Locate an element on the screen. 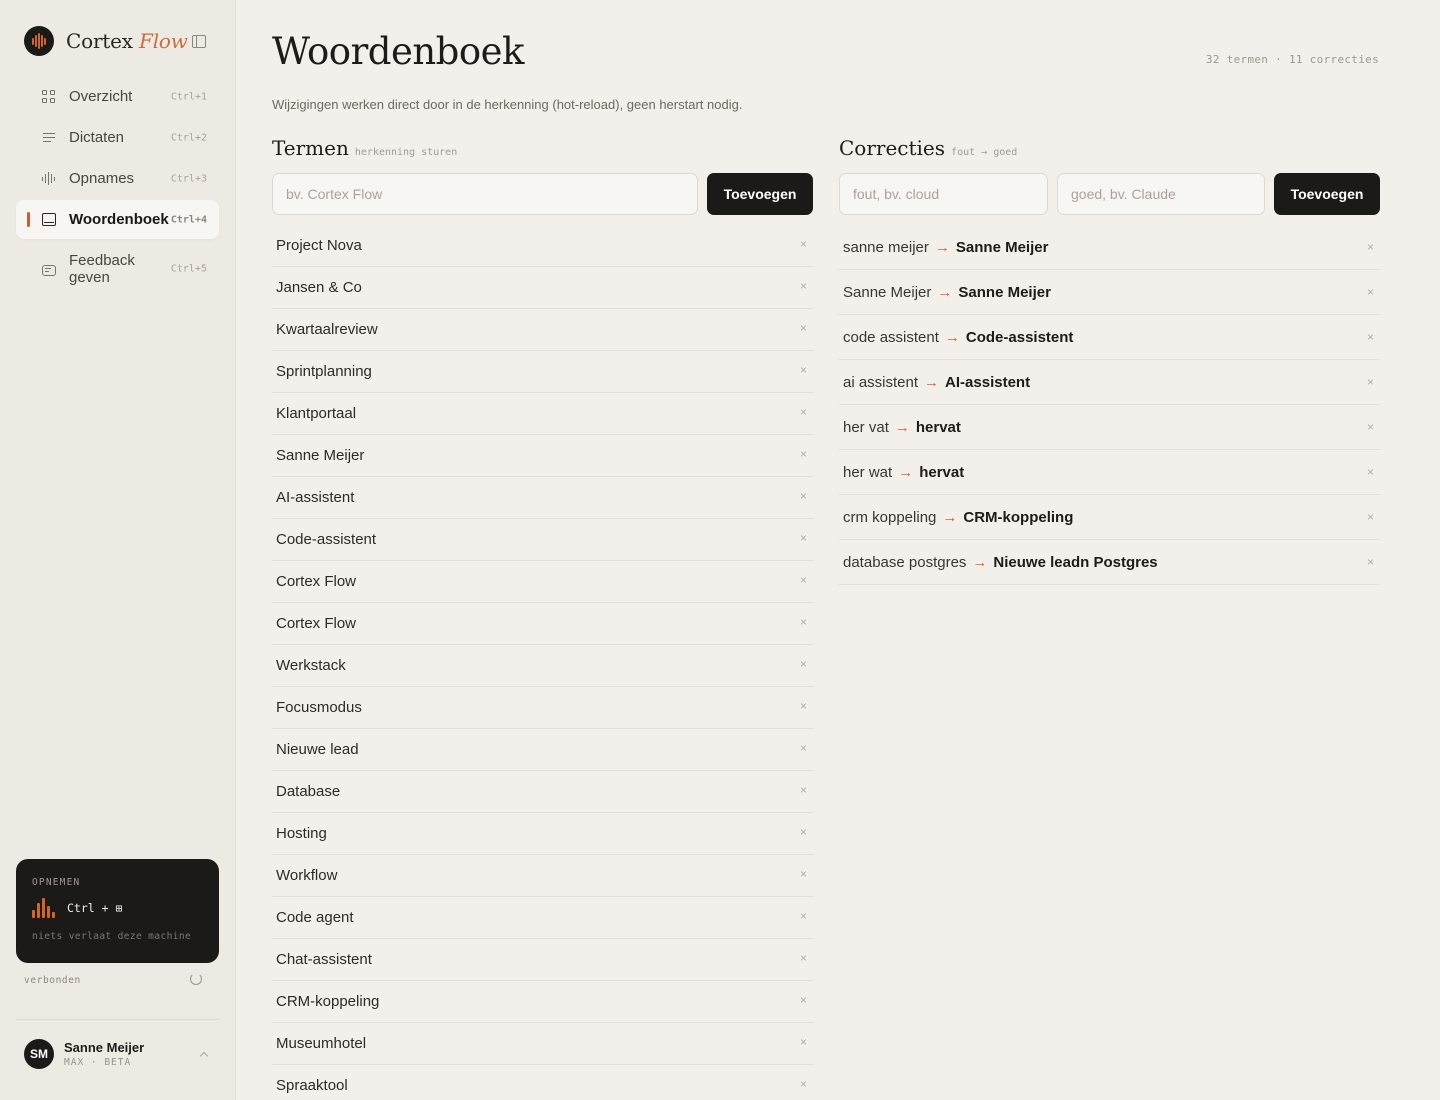 This screenshot has height=1100, width=1440. brand: Cortex Flow is located at coordinates (106, 41).